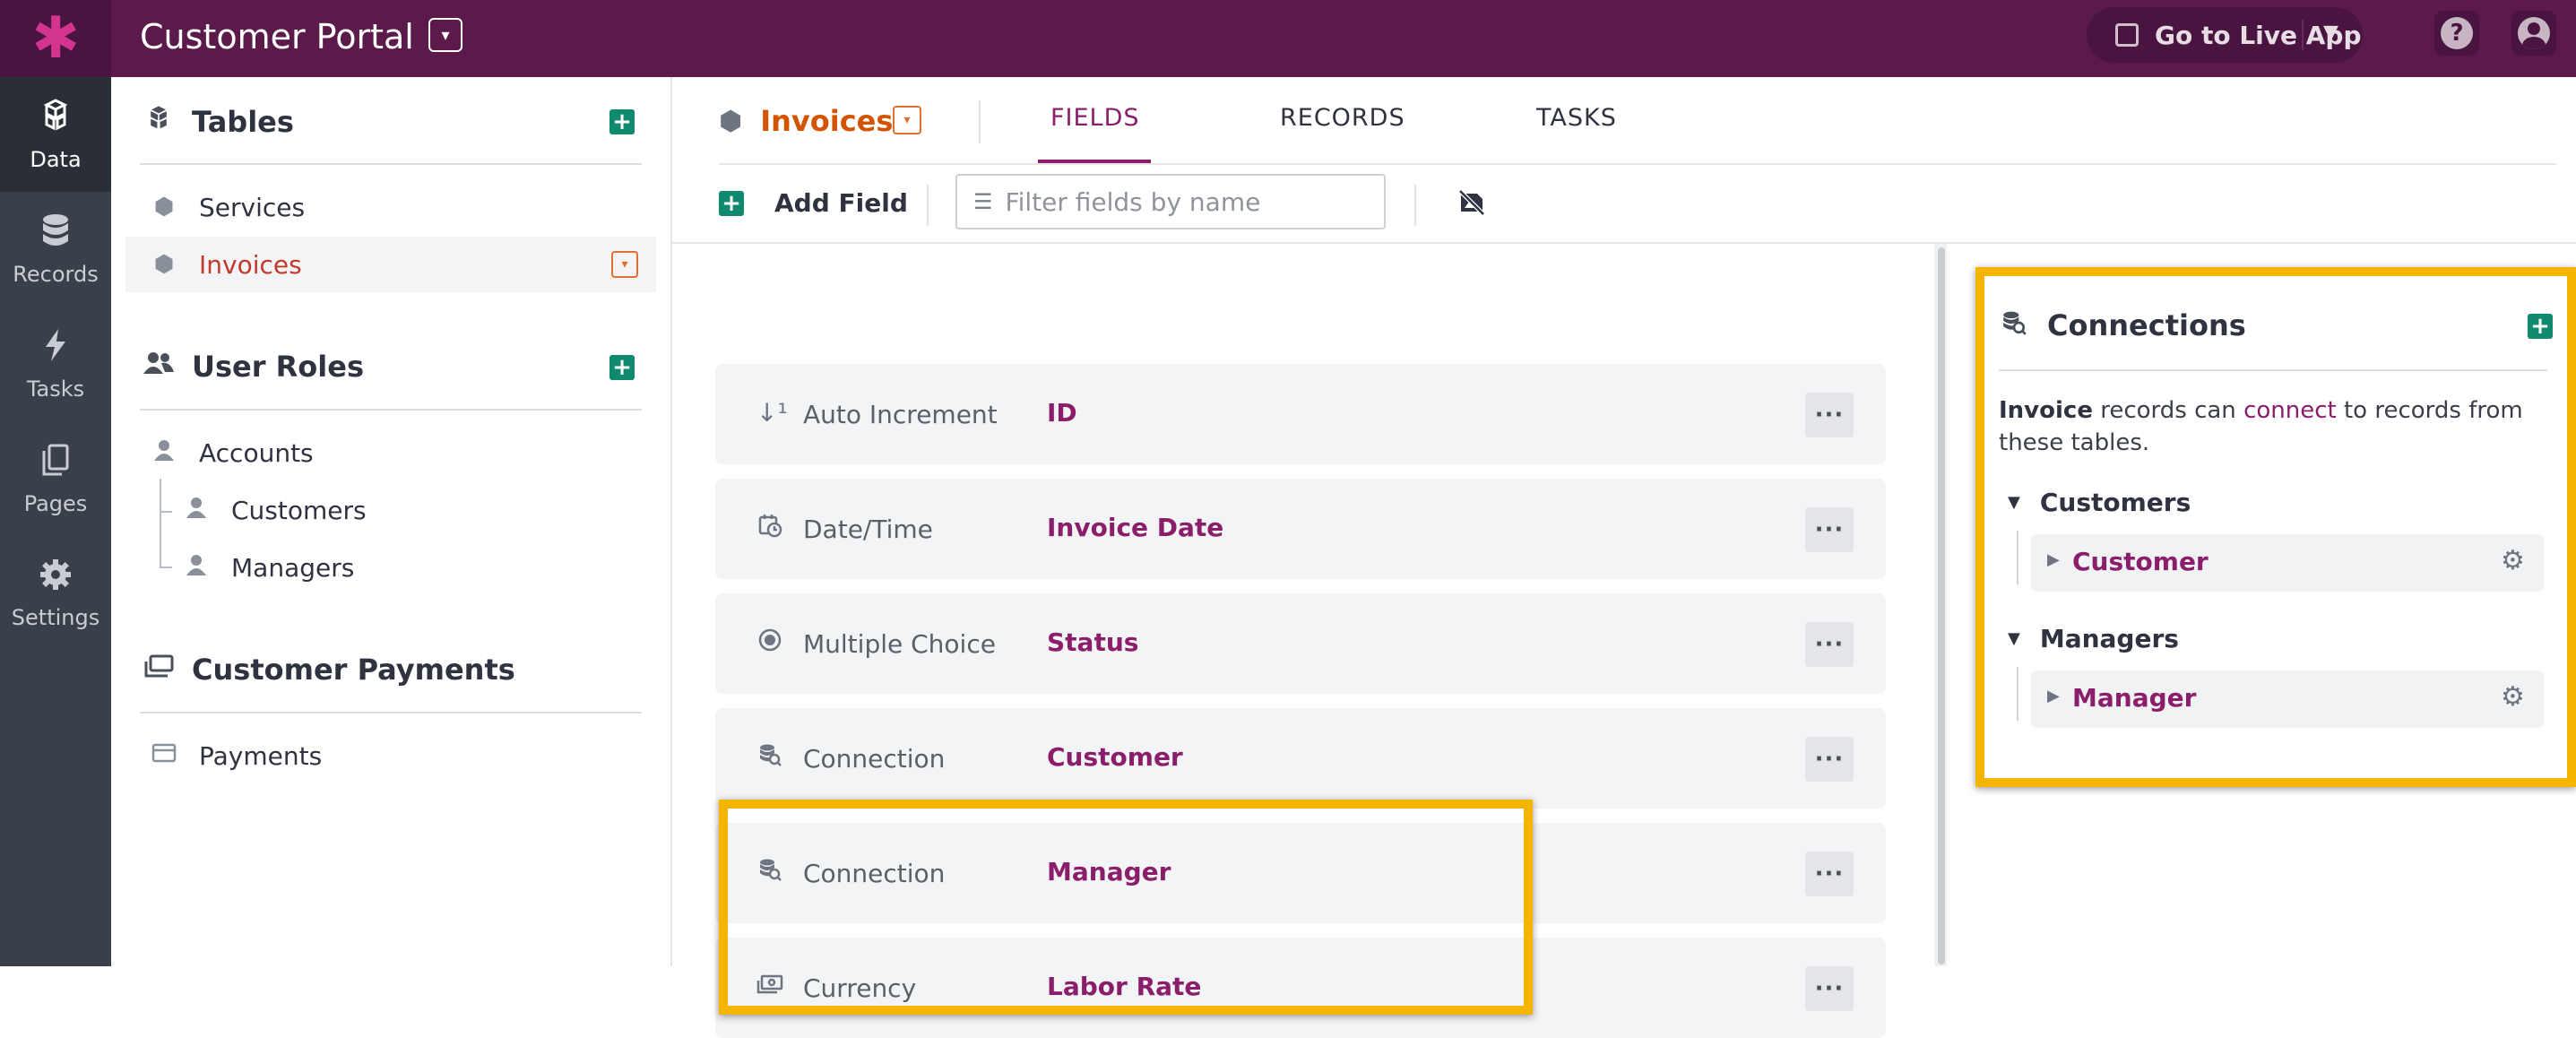 This screenshot has width=2576, height=1038. Describe the element at coordinates (1941, 605) in the screenshot. I see `scrollbar-thumb` at that location.